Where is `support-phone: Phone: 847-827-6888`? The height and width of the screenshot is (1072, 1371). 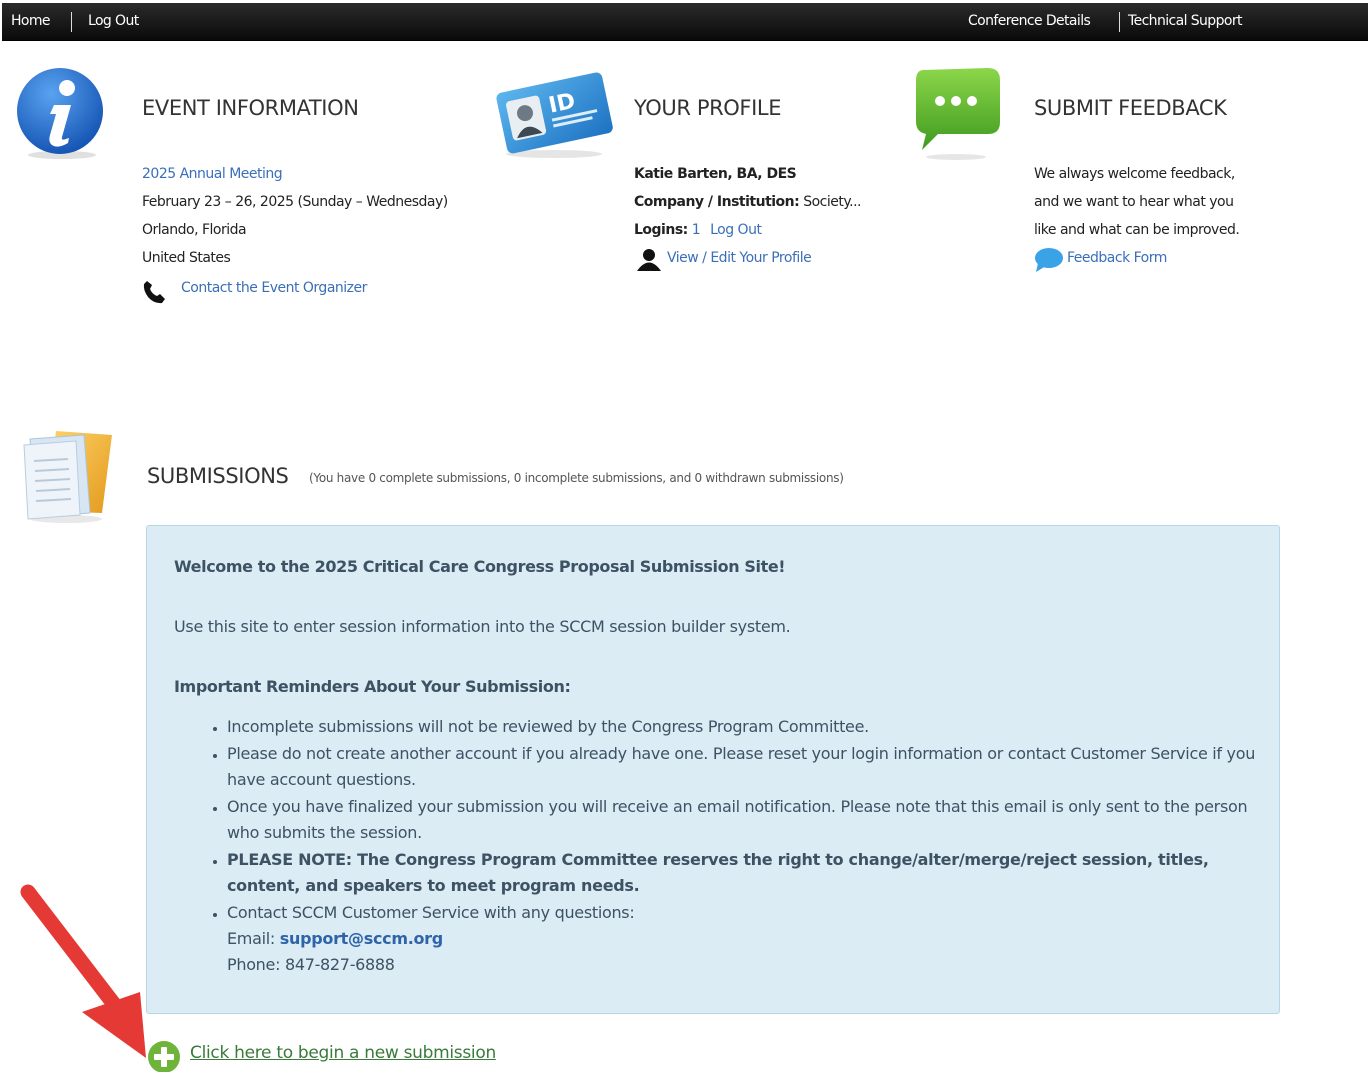
support-phone: Phone: 847-827-6888 is located at coordinates (311, 964).